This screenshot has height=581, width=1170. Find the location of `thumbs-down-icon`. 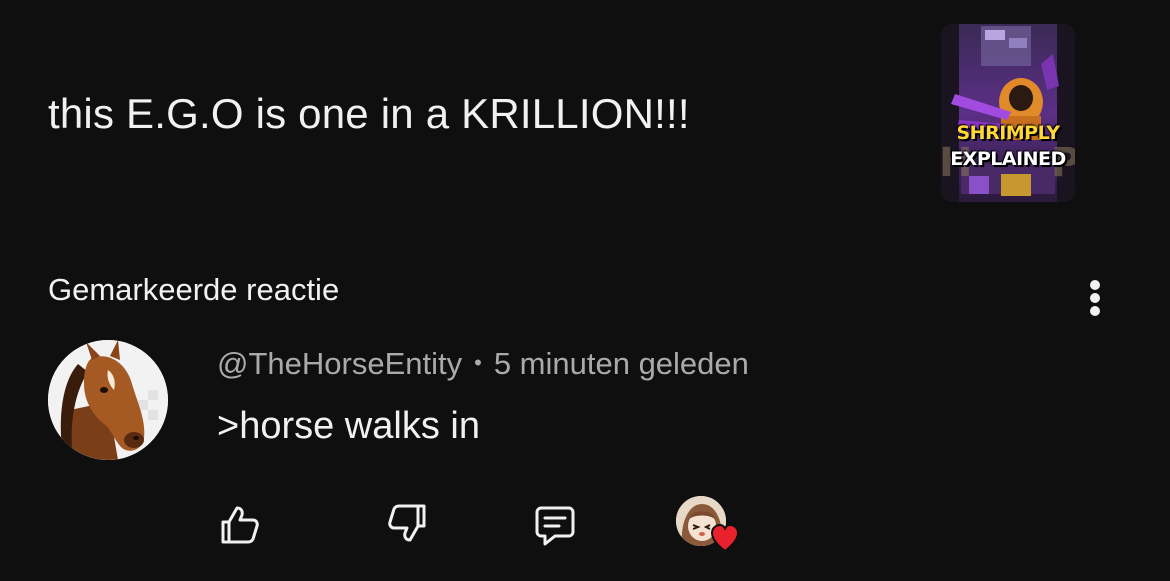

thumbs-down-icon is located at coordinates (407, 523).